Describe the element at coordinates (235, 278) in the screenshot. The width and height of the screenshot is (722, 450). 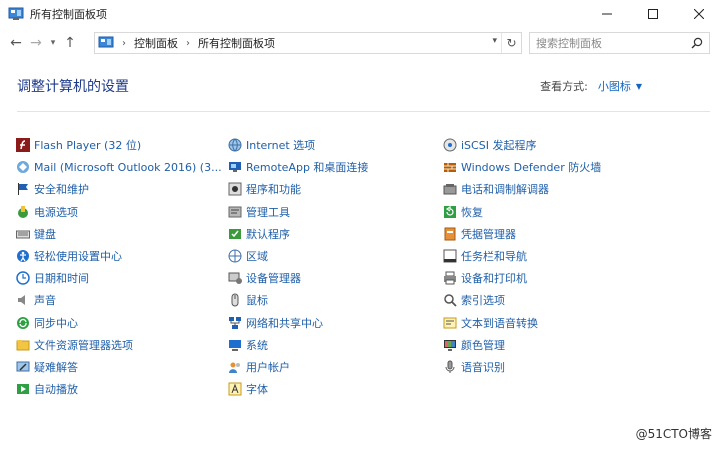
I see `device-manager-icon` at that location.